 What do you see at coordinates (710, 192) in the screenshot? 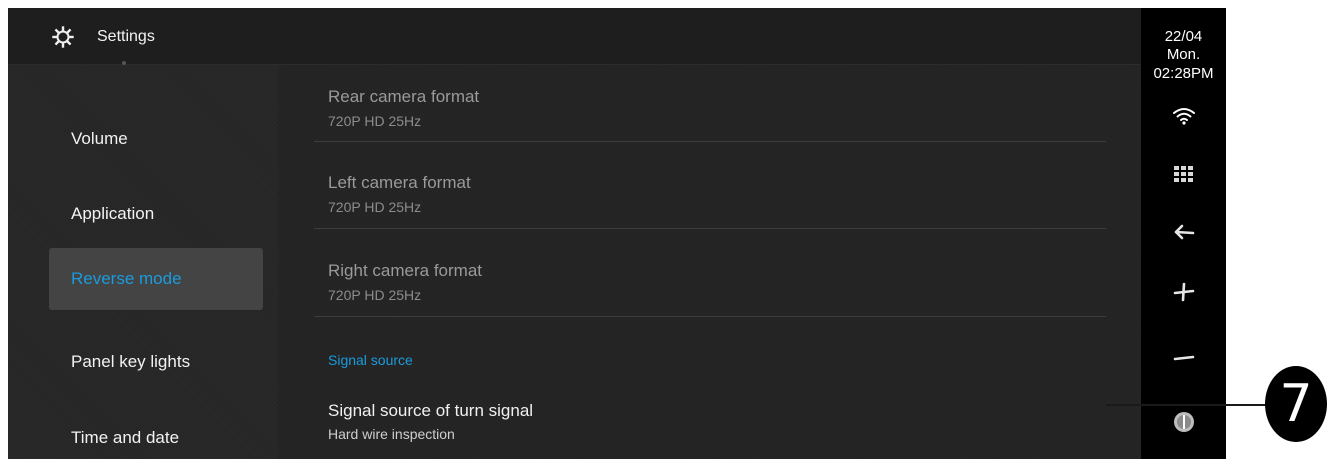
I see `left-camera-format-setting: Left camera format 720P HD 25Hz` at bounding box center [710, 192].